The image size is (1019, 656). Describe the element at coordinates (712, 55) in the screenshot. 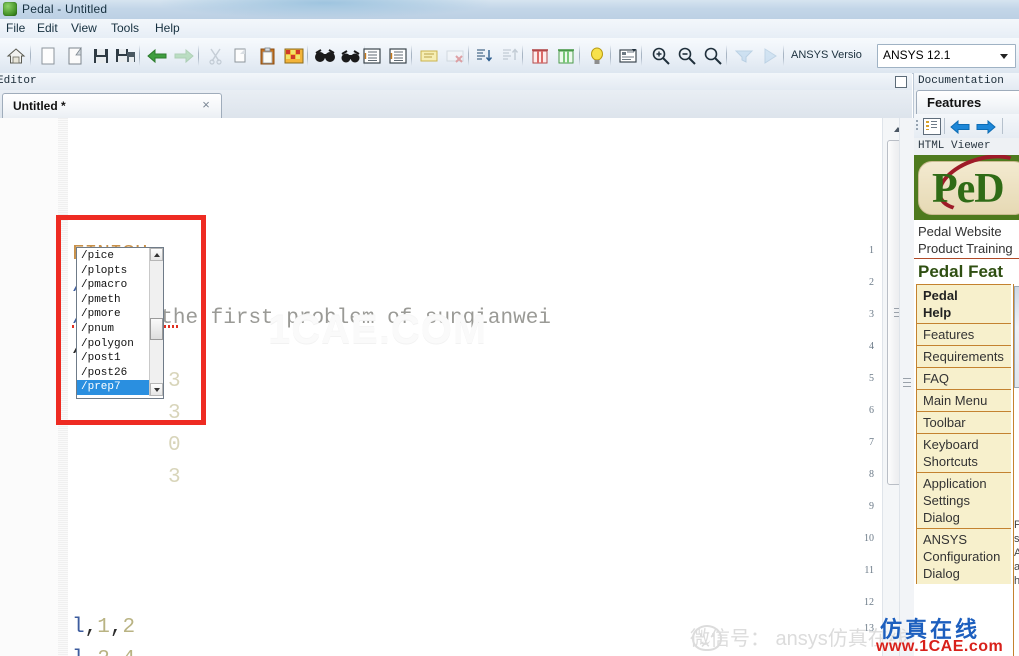

I see `zoom-reset-icon` at that location.